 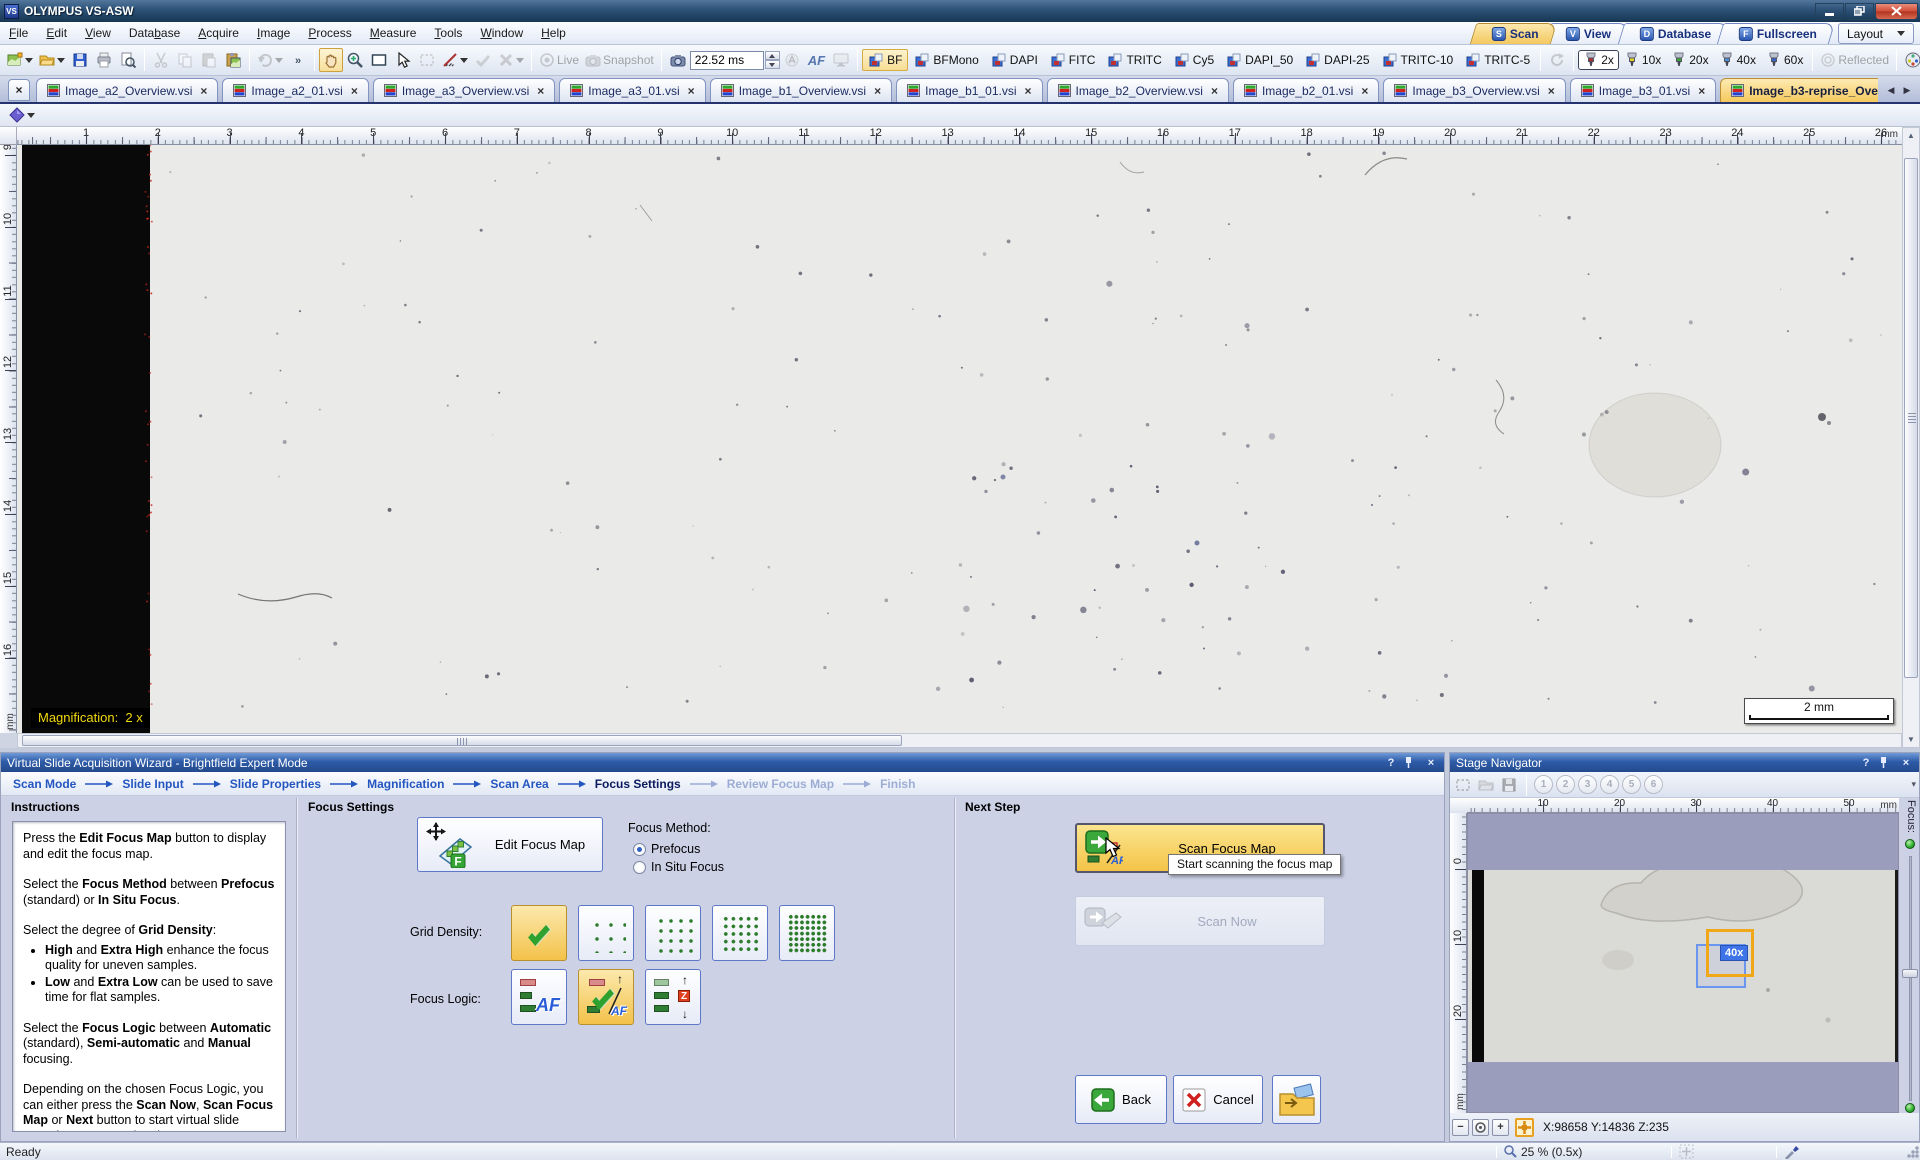 What do you see at coordinates (1296, 1099) in the screenshot?
I see `save-scan-settings-button` at bounding box center [1296, 1099].